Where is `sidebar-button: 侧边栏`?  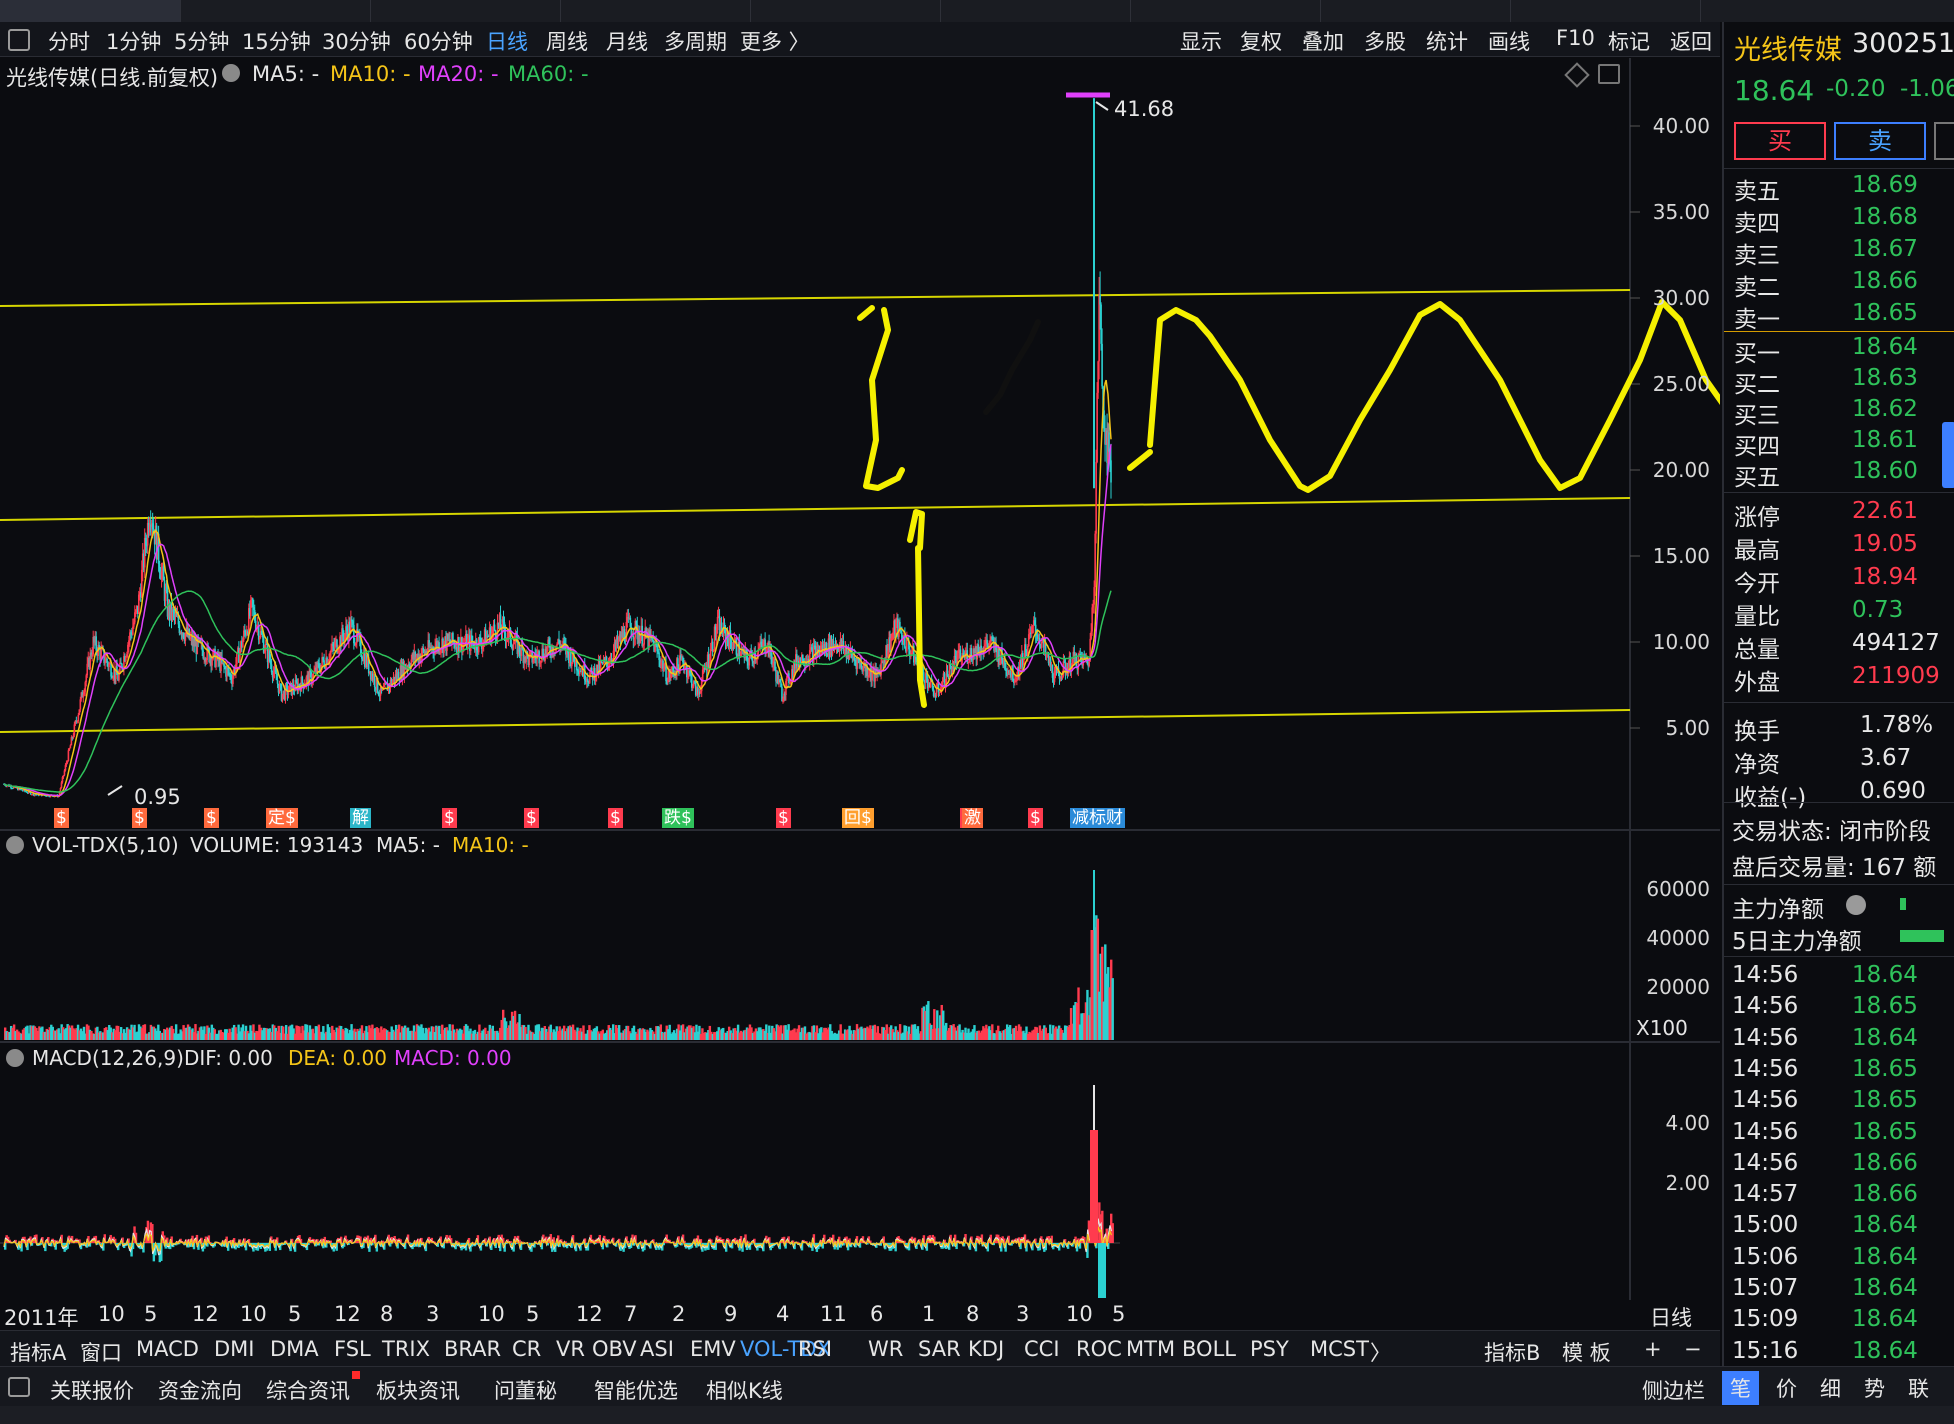 sidebar-button: 侧边栏 is located at coordinates (1673, 1390).